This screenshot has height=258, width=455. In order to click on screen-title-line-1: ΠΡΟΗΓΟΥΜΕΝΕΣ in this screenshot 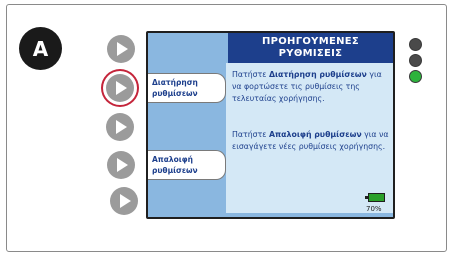, I will do `click(310, 41)`.